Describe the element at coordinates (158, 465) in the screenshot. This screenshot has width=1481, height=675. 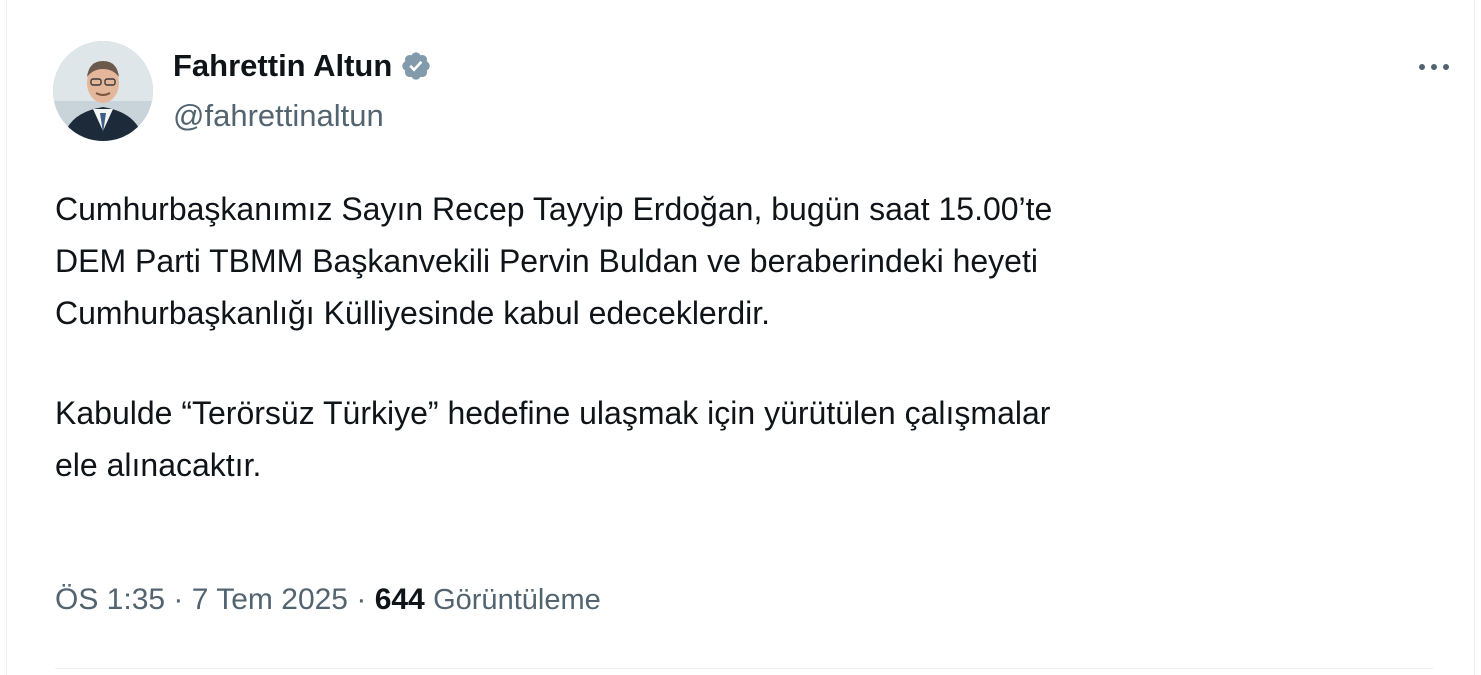
I see `tweet-text-line: ele alınacaktır.` at that location.